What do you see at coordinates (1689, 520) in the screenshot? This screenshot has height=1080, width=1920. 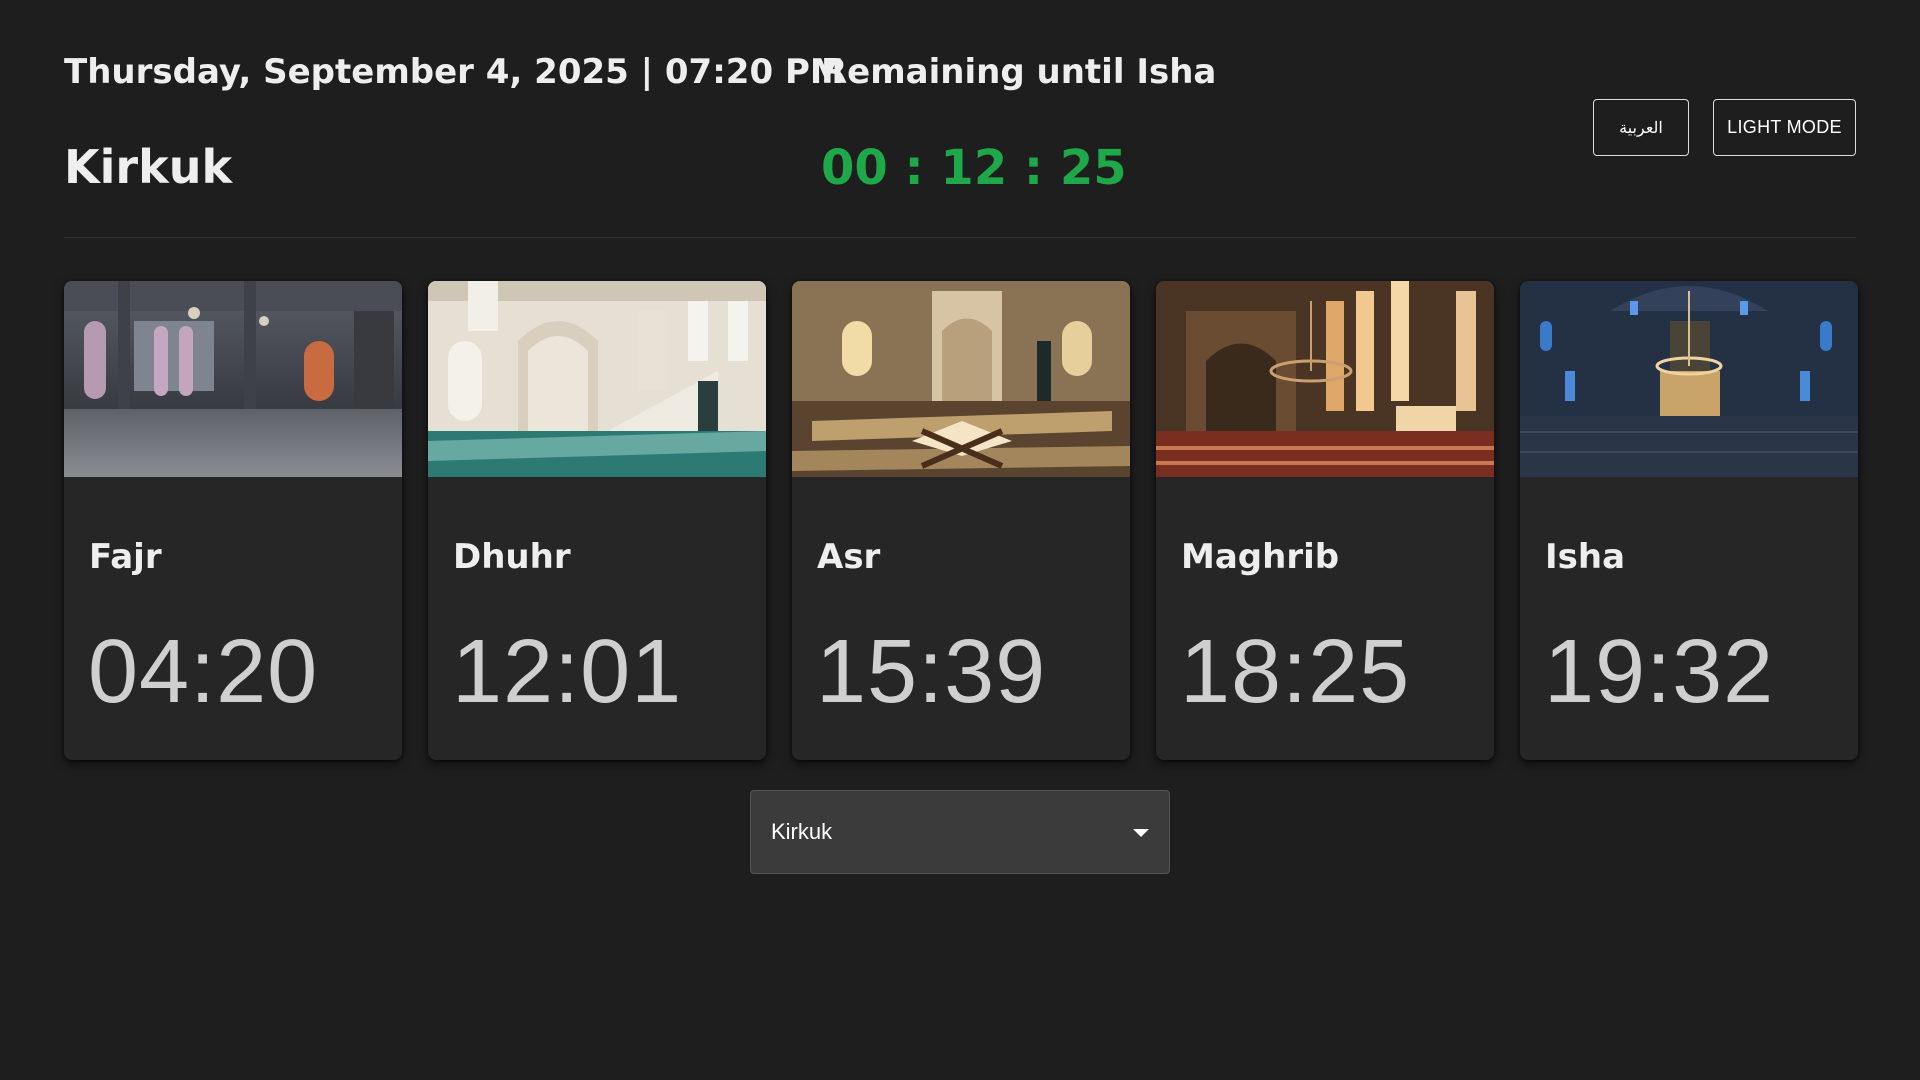 I see `prayer-card-isha: Isha 19:32` at bounding box center [1689, 520].